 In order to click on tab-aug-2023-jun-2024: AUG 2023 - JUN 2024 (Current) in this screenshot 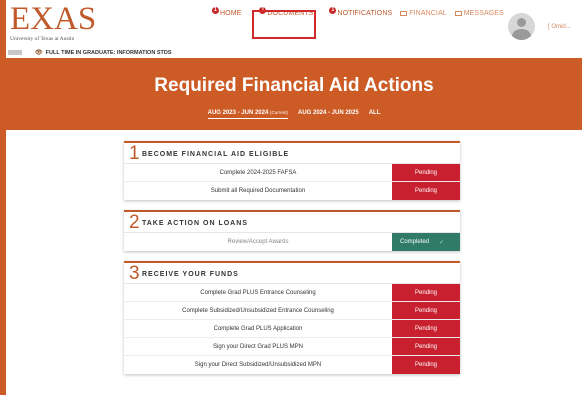, I will do `click(247, 114)`.